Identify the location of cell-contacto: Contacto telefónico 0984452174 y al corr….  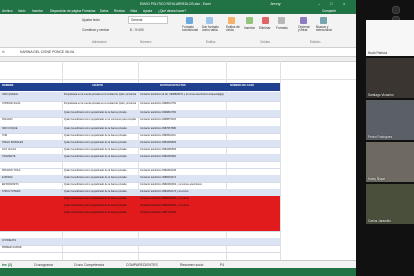
(164, 191).